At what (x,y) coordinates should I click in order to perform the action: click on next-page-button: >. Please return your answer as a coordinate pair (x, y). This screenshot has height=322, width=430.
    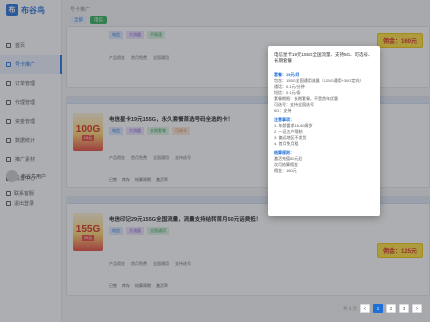
    Looking at the image, I should click on (417, 308).